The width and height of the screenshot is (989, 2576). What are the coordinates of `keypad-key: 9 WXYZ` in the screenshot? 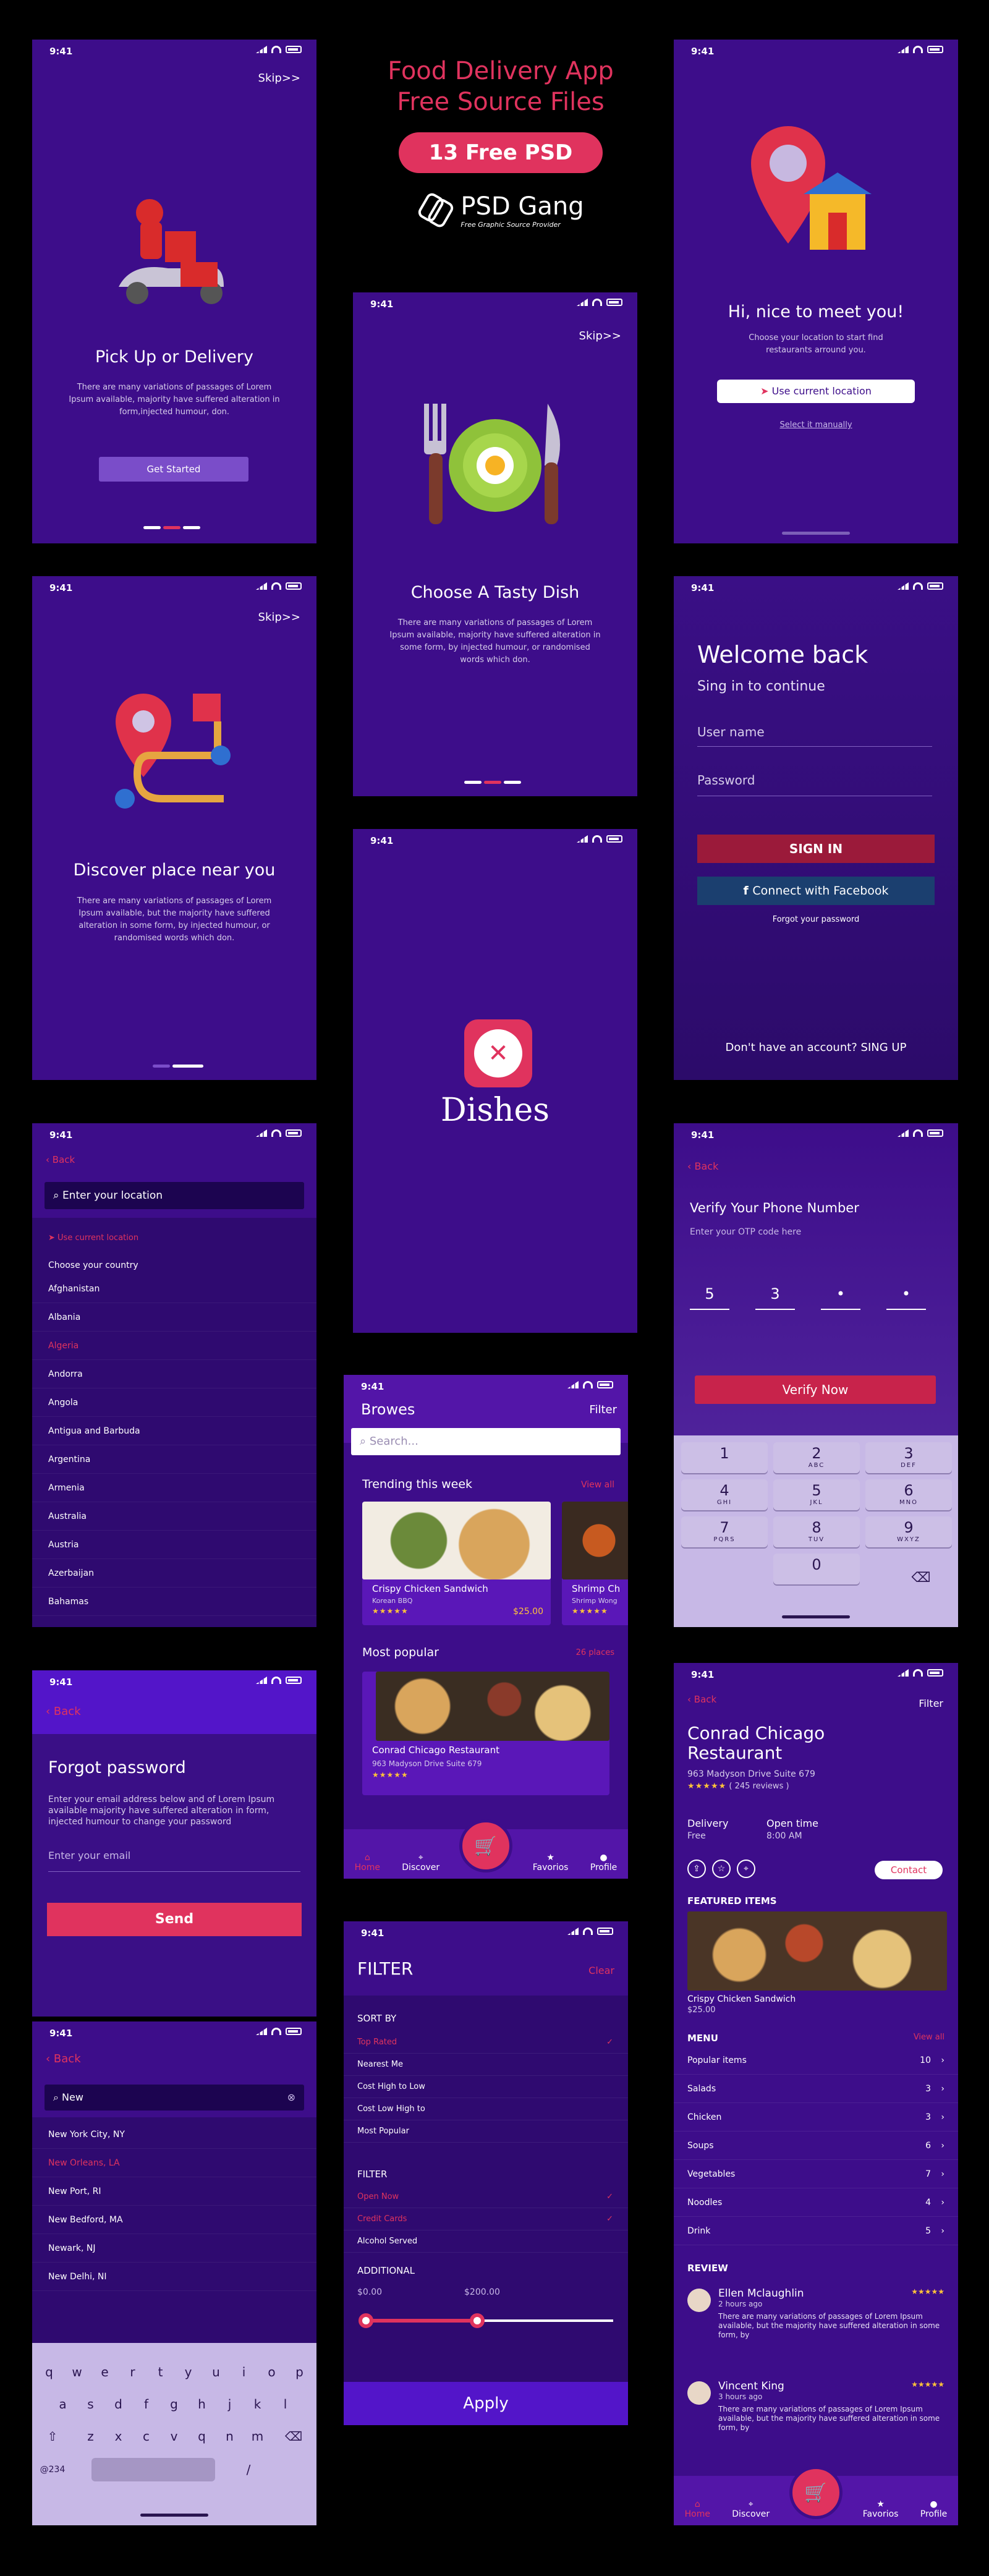 It's located at (908, 1531).